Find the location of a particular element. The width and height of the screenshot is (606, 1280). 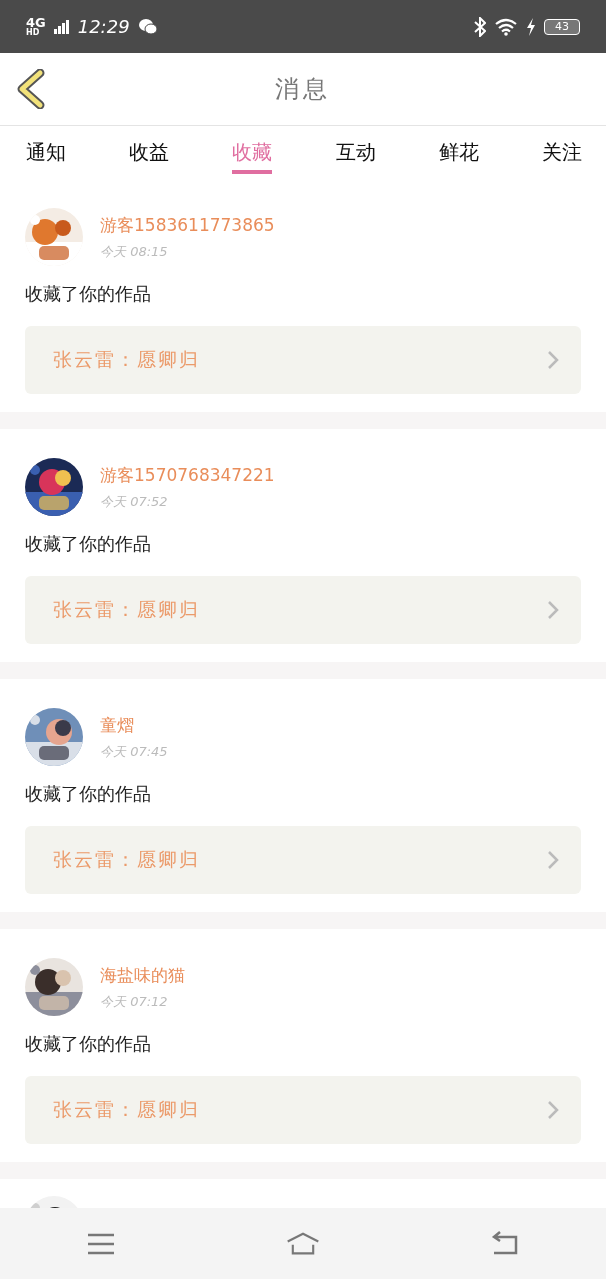

tab: 关注 is located at coordinates (561, 150).